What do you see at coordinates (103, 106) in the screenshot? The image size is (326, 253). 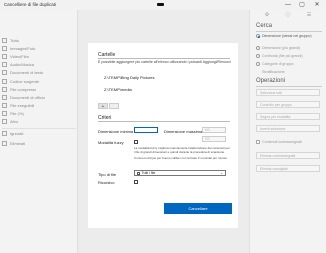 I see `add-folder-button: +` at bounding box center [103, 106].